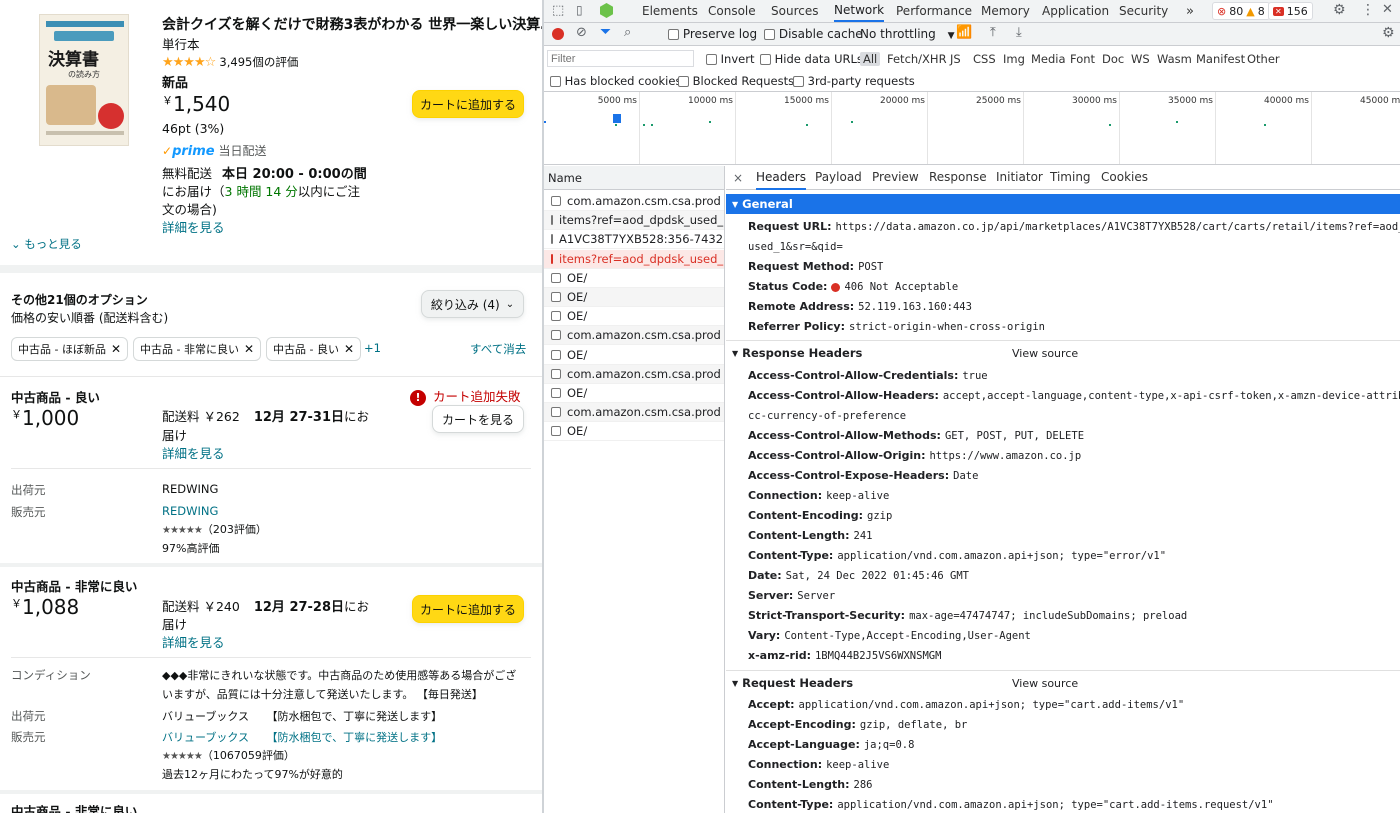 This screenshot has width=1400, height=813. Describe the element at coordinates (1063, 204) in the screenshot. I see `general-section-header: ▼ General` at that location.